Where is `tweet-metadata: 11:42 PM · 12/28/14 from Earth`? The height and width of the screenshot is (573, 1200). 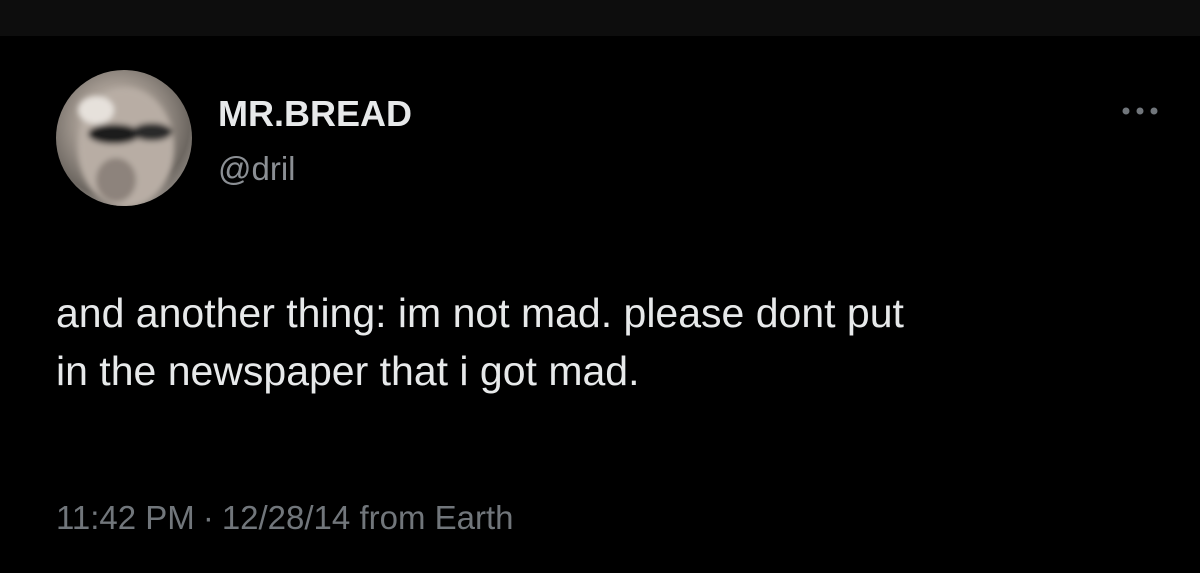
tweet-metadata: 11:42 PM · 12/28/14 from Earth is located at coordinates (285, 518).